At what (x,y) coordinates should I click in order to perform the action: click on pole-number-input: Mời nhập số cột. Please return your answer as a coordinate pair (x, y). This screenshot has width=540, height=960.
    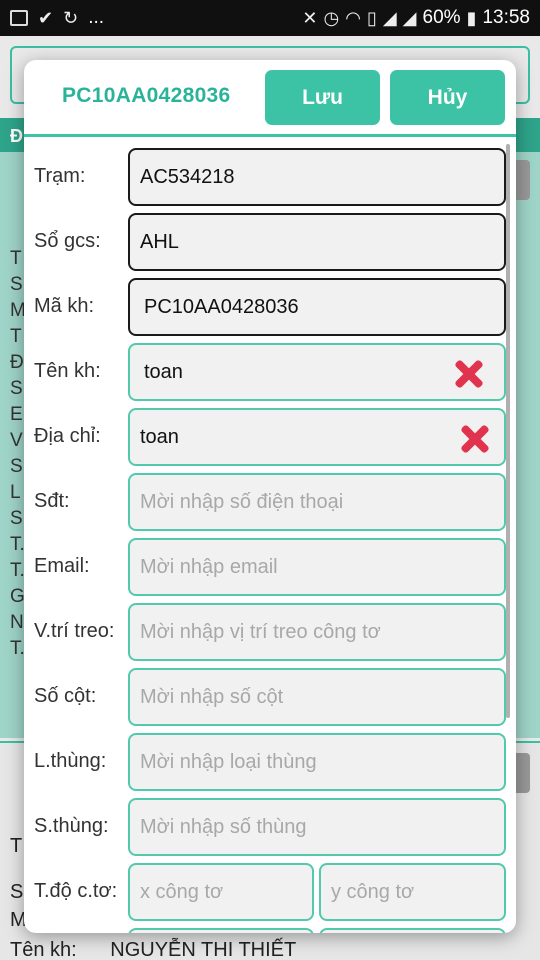
    Looking at the image, I should click on (317, 697).